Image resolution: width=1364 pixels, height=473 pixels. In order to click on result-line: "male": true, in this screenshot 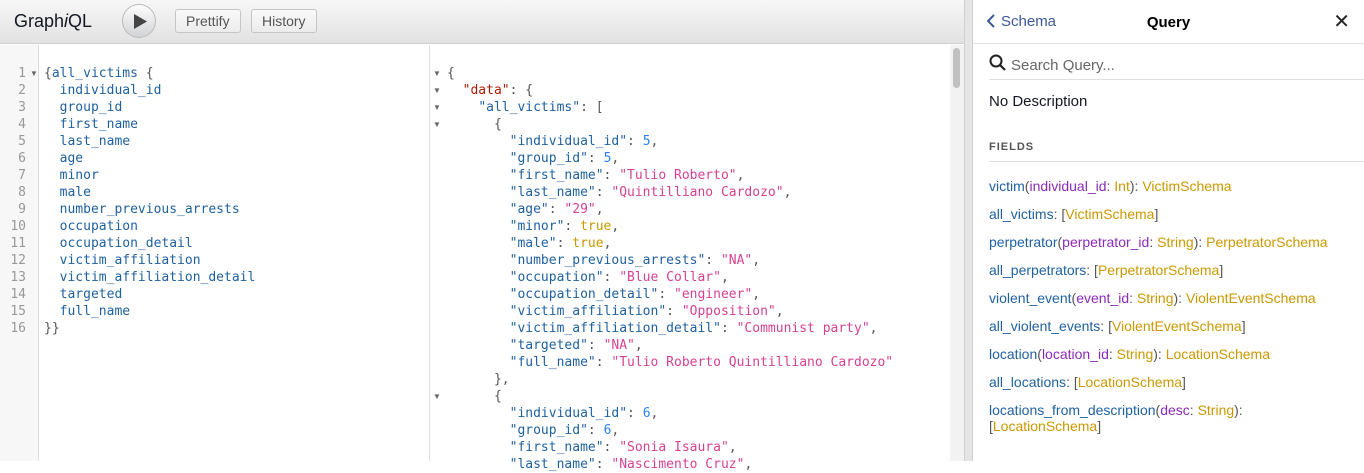, I will do `click(560, 243)`.